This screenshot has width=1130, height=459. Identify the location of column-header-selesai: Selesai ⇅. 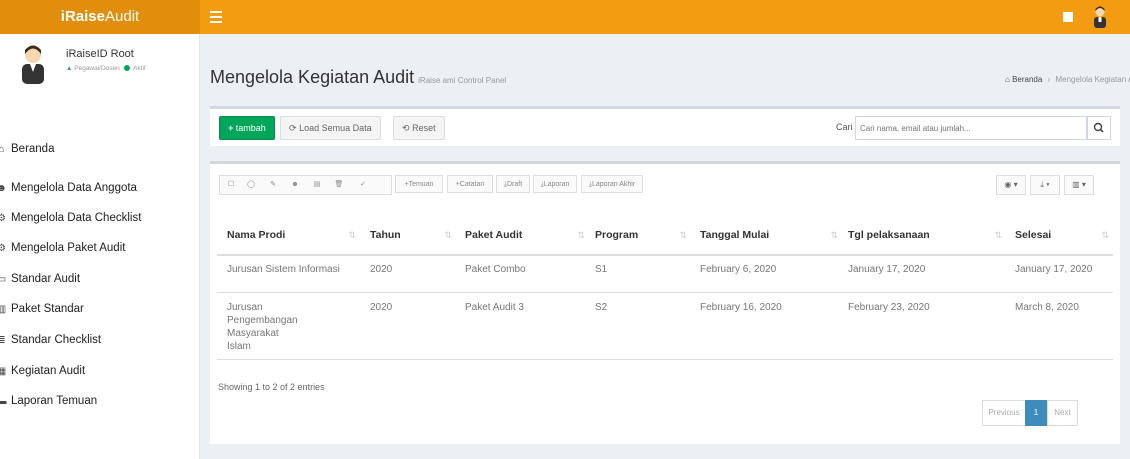
(1062, 235).